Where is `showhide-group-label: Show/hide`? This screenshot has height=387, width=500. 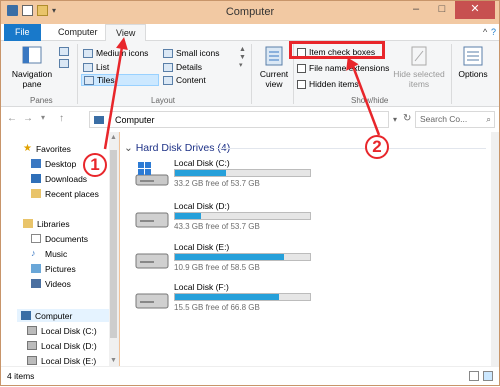 showhide-group-label: Show/hide is located at coordinates (370, 100).